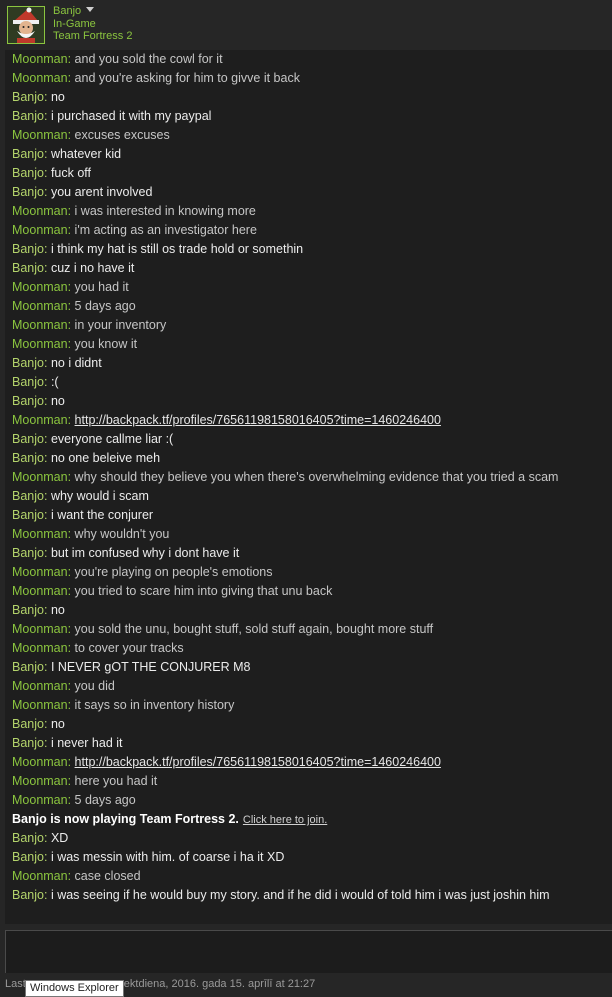 Image resolution: width=612 pixels, height=997 pixels. I want to click on message-input, so click(308, 951).